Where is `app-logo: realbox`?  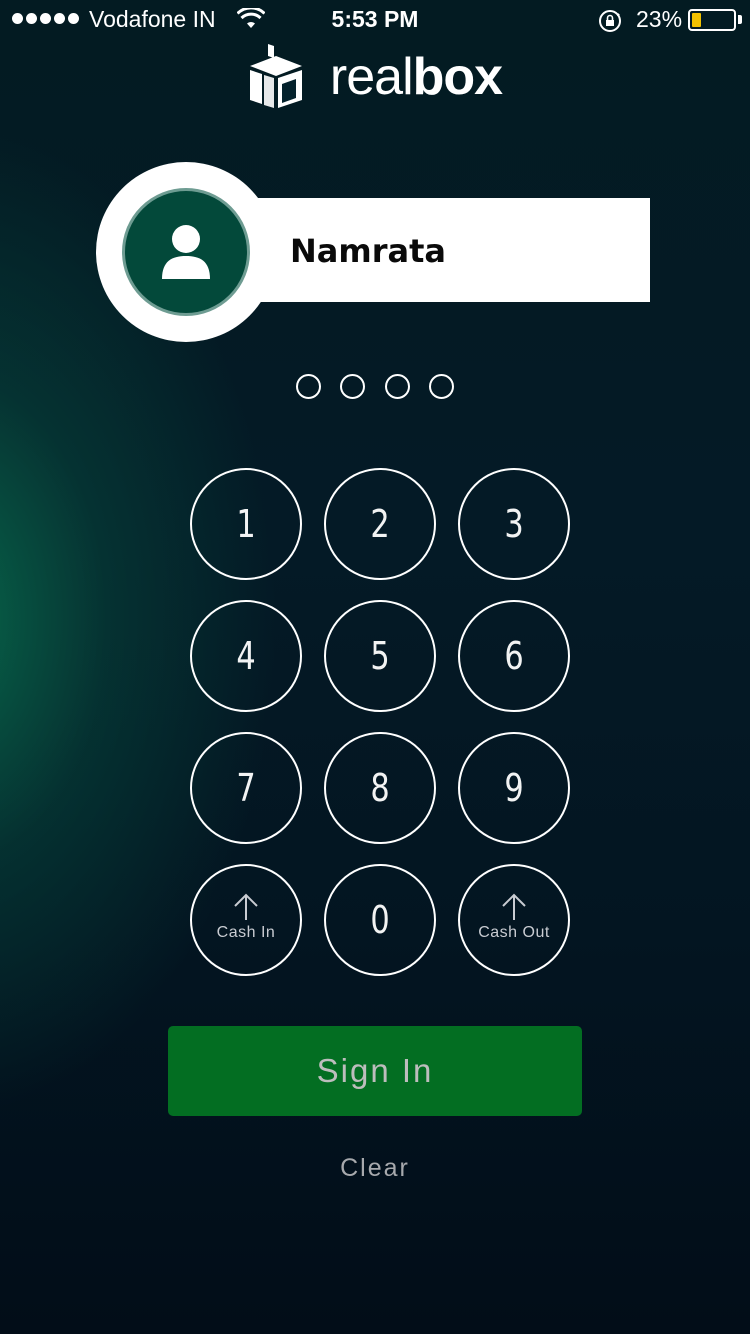
app-logo: realbox is located at coordinates (375, 77).